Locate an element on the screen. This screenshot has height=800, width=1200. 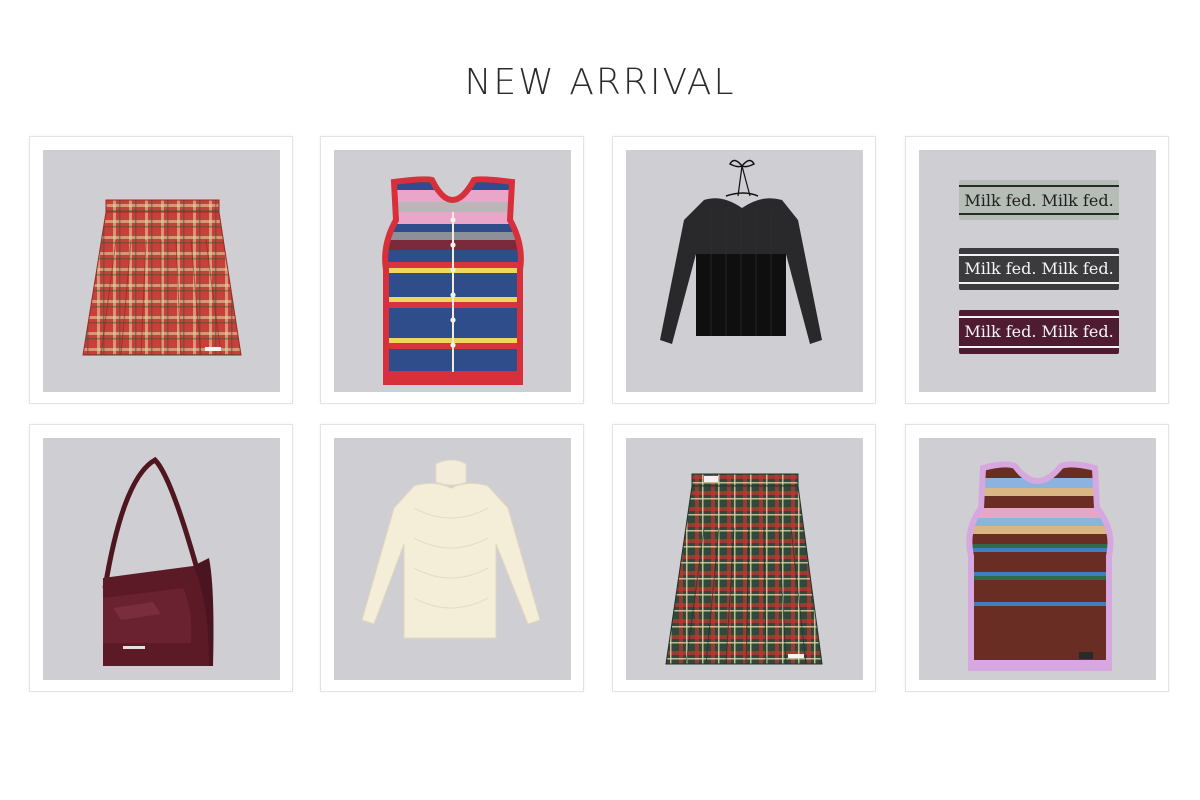
product-image-green-tartan-skirt is located at coordinates (744, 559).